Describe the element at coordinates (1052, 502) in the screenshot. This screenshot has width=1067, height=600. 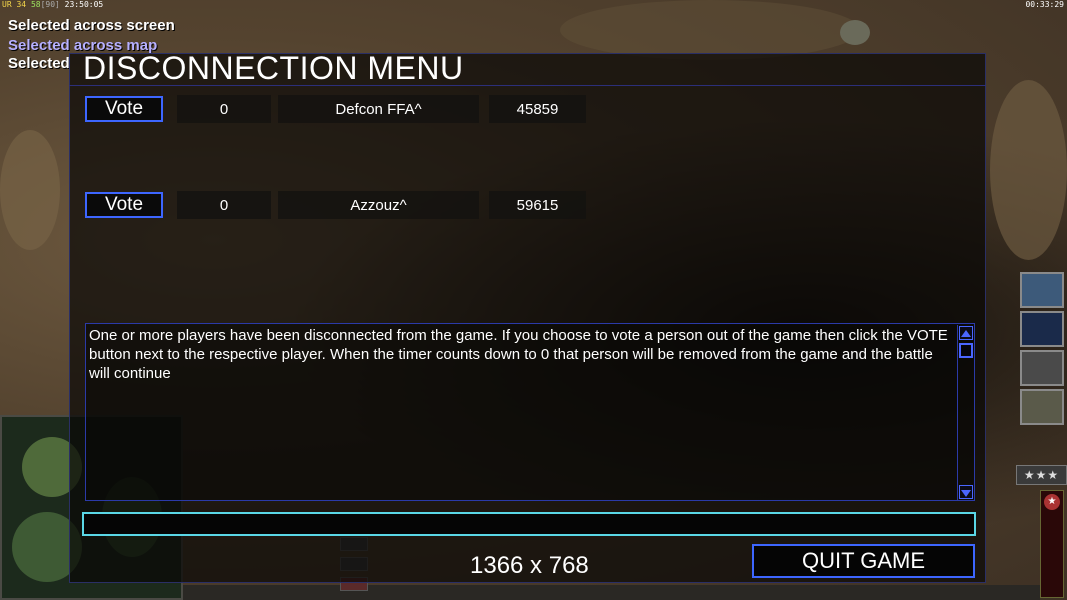
I see `star-icon: ★` at that location.